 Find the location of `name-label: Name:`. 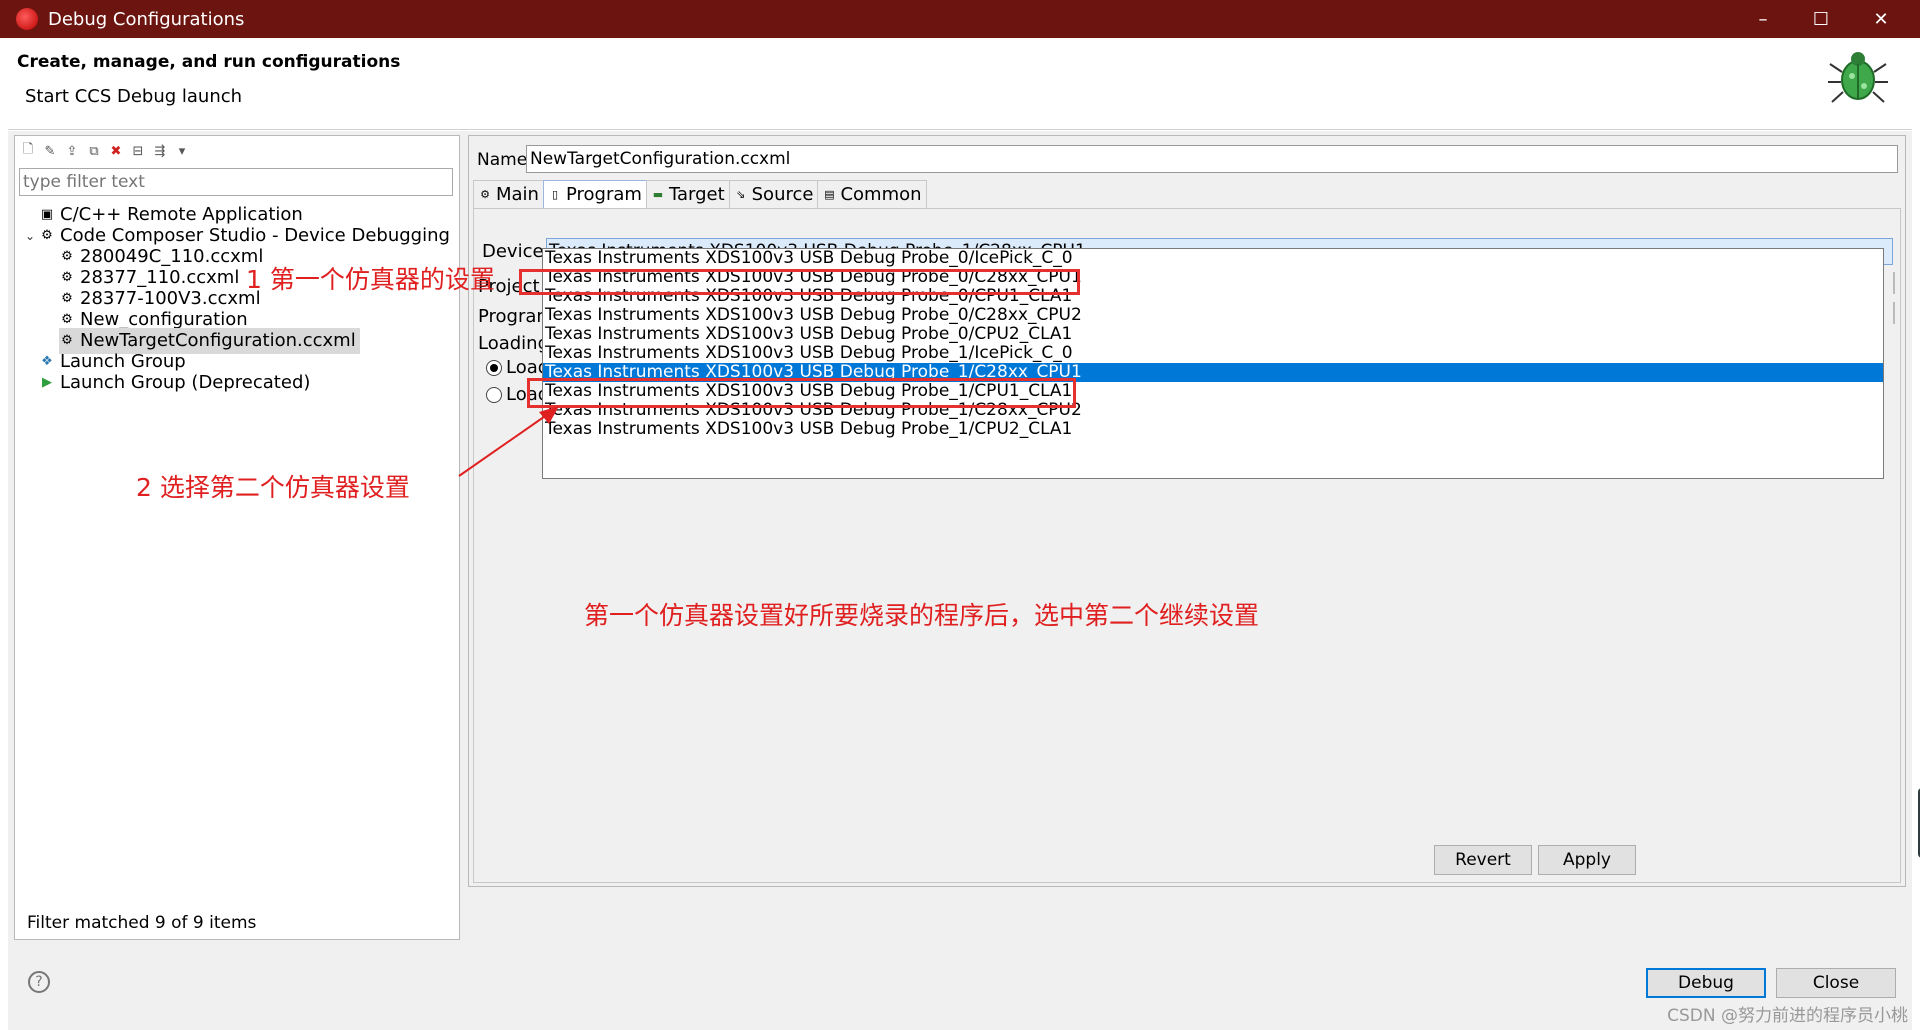

name-label: Name: is located at coordinates (505, 160).